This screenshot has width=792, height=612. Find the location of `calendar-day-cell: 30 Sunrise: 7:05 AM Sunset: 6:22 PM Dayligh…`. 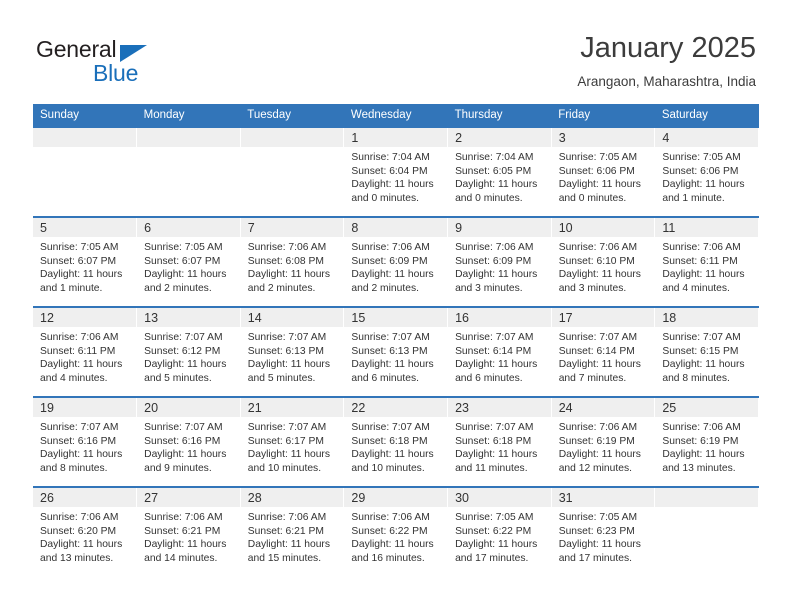

calendar-day-cell: 30 Sunrise: 7:05 AM Sunset: 6:22 PM Dayligh… is located at coordinates (499, 531).